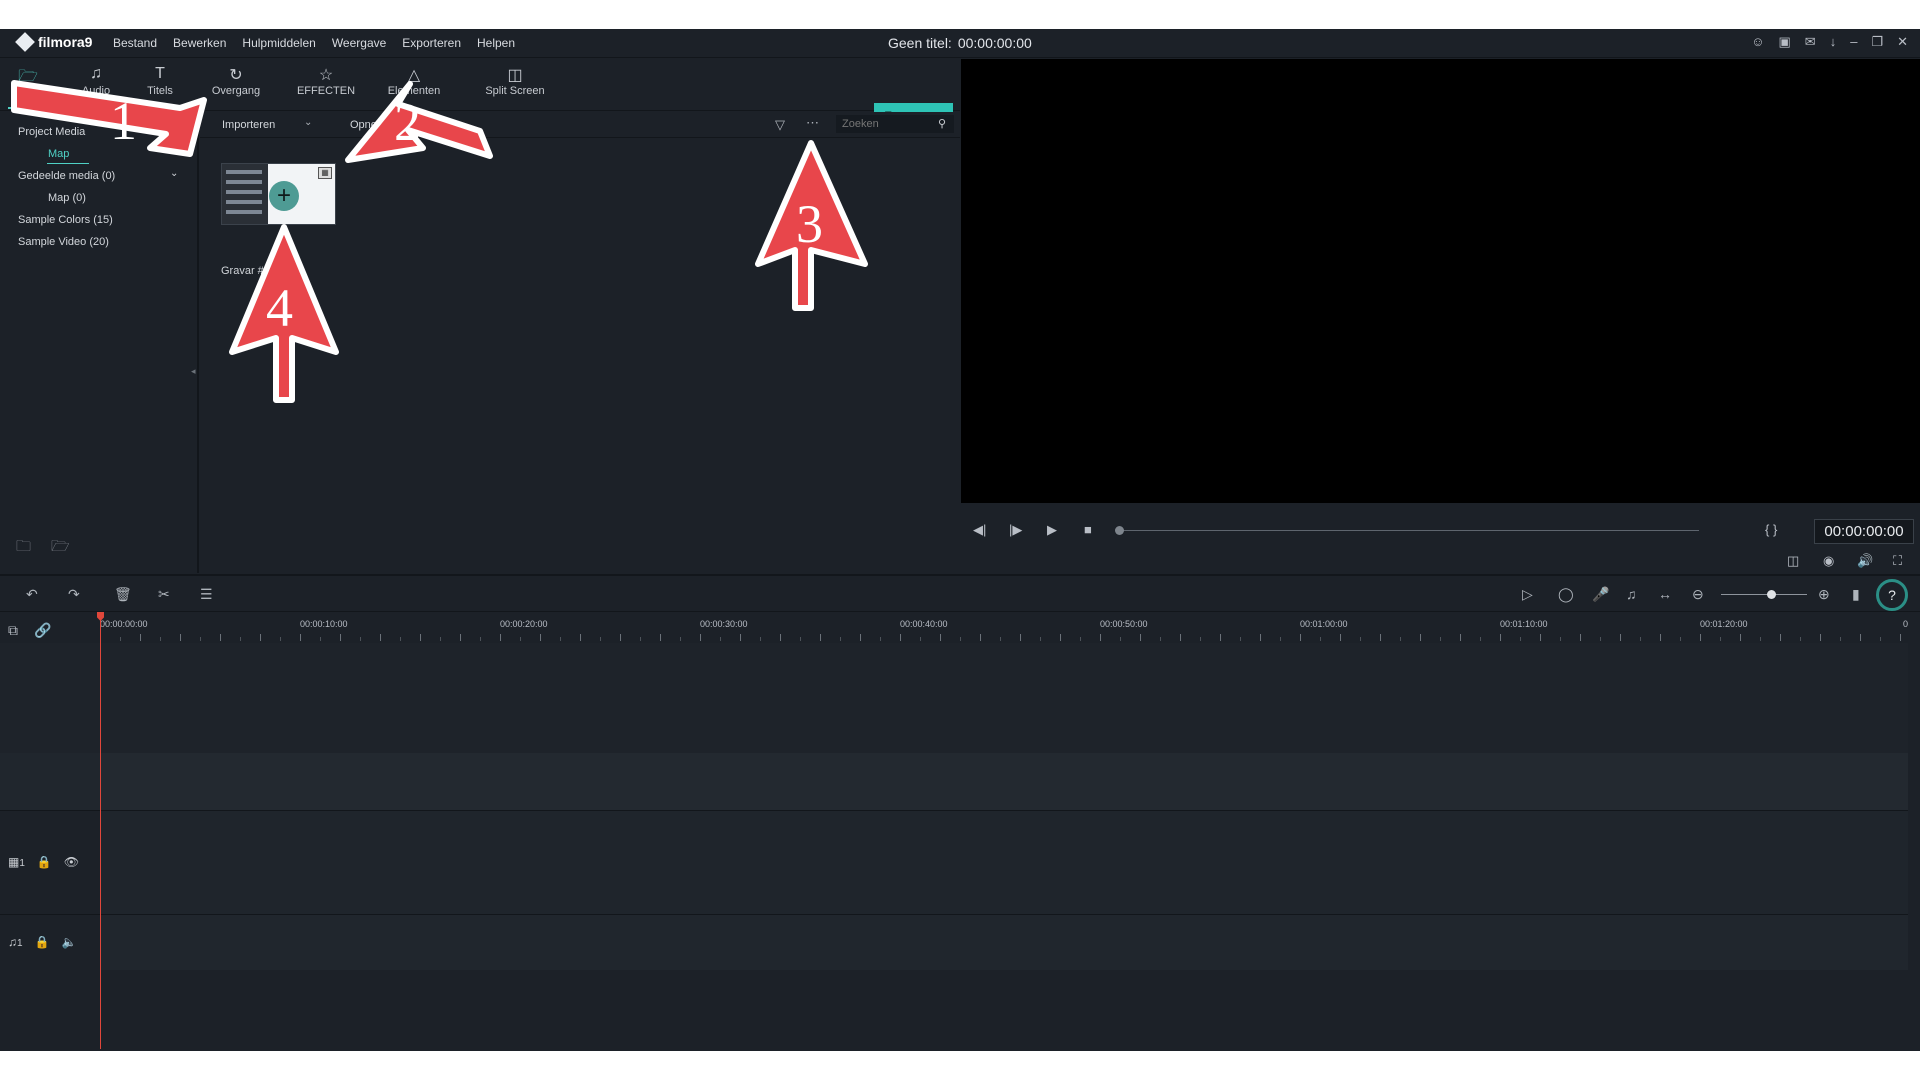  What do you see at coordinates (1856, 594) in the screenshot?
I see `panel-toggle-icon: ▮` at bounding box center [1856, 594].